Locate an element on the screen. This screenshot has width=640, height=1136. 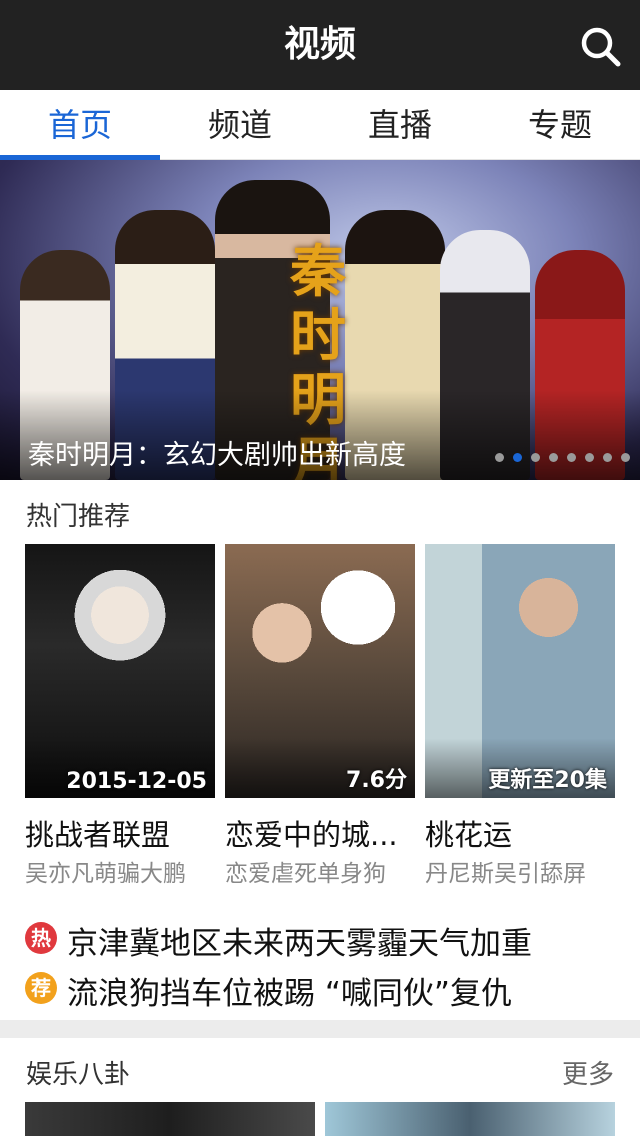
video-poster: 2015-12-05 is located at coordinates (120, 671).